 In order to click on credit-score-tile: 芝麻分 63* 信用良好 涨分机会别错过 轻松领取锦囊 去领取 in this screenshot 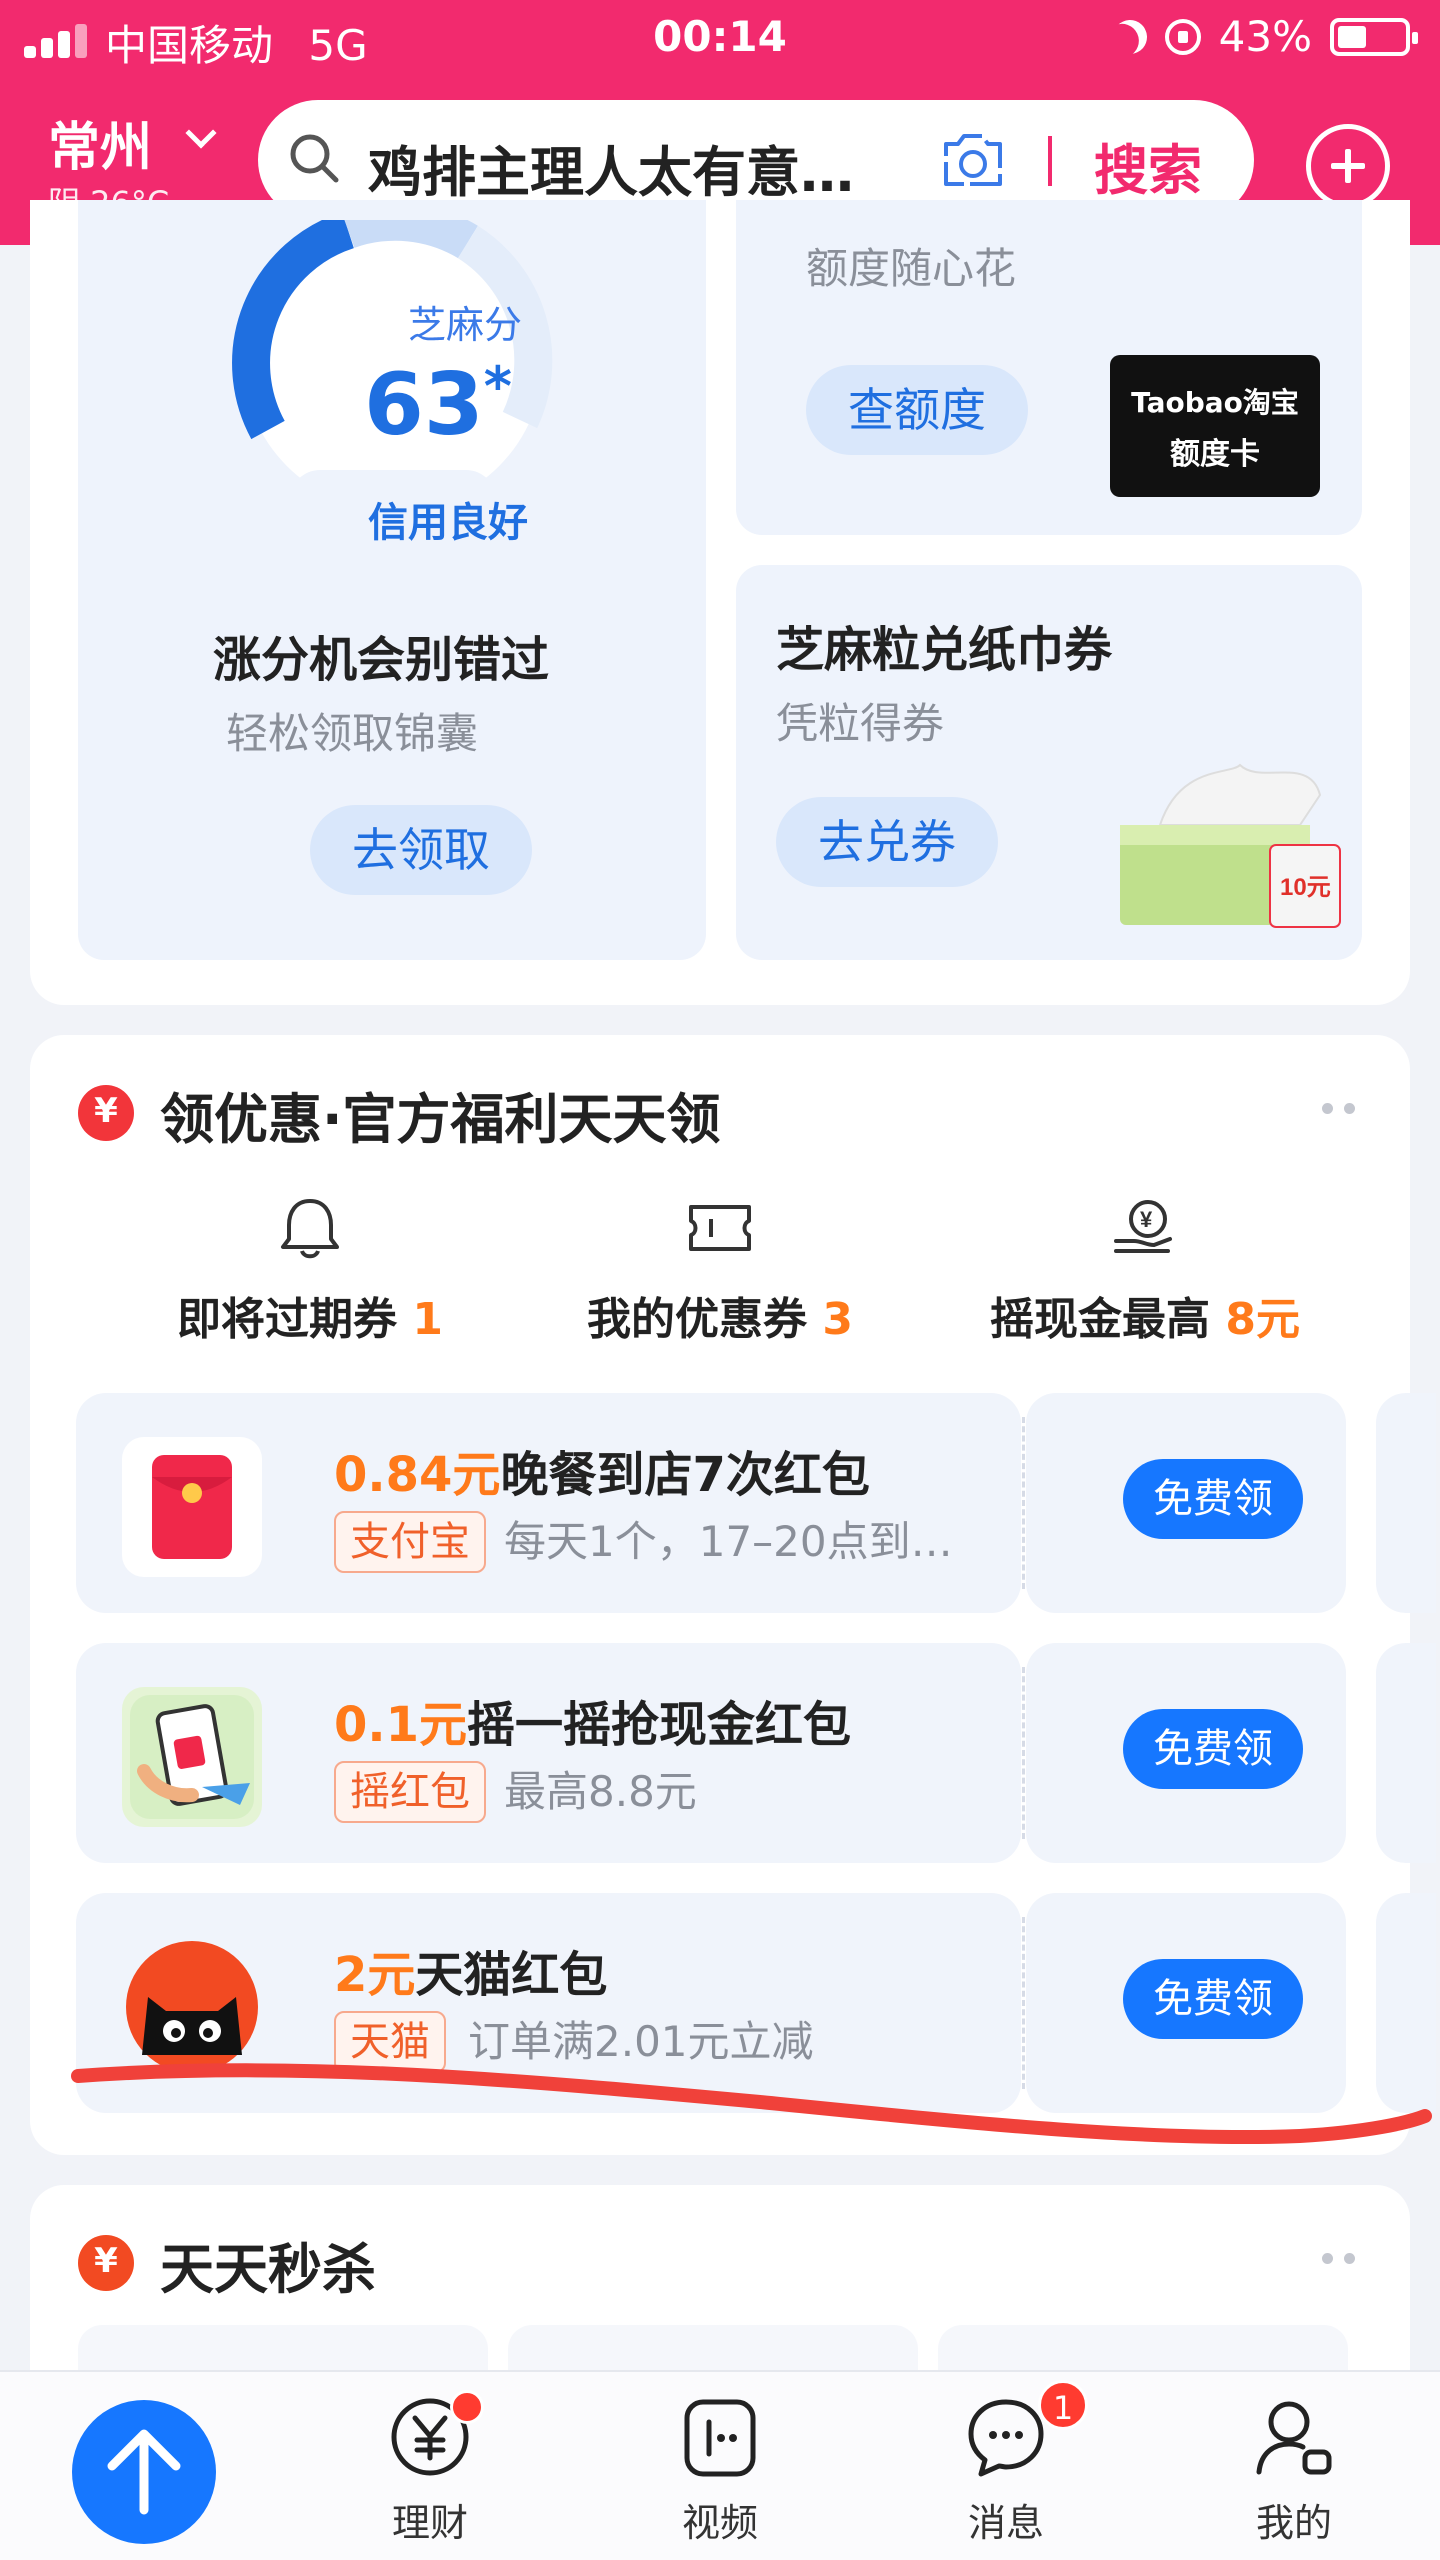, I will do `click(392, 580)`.